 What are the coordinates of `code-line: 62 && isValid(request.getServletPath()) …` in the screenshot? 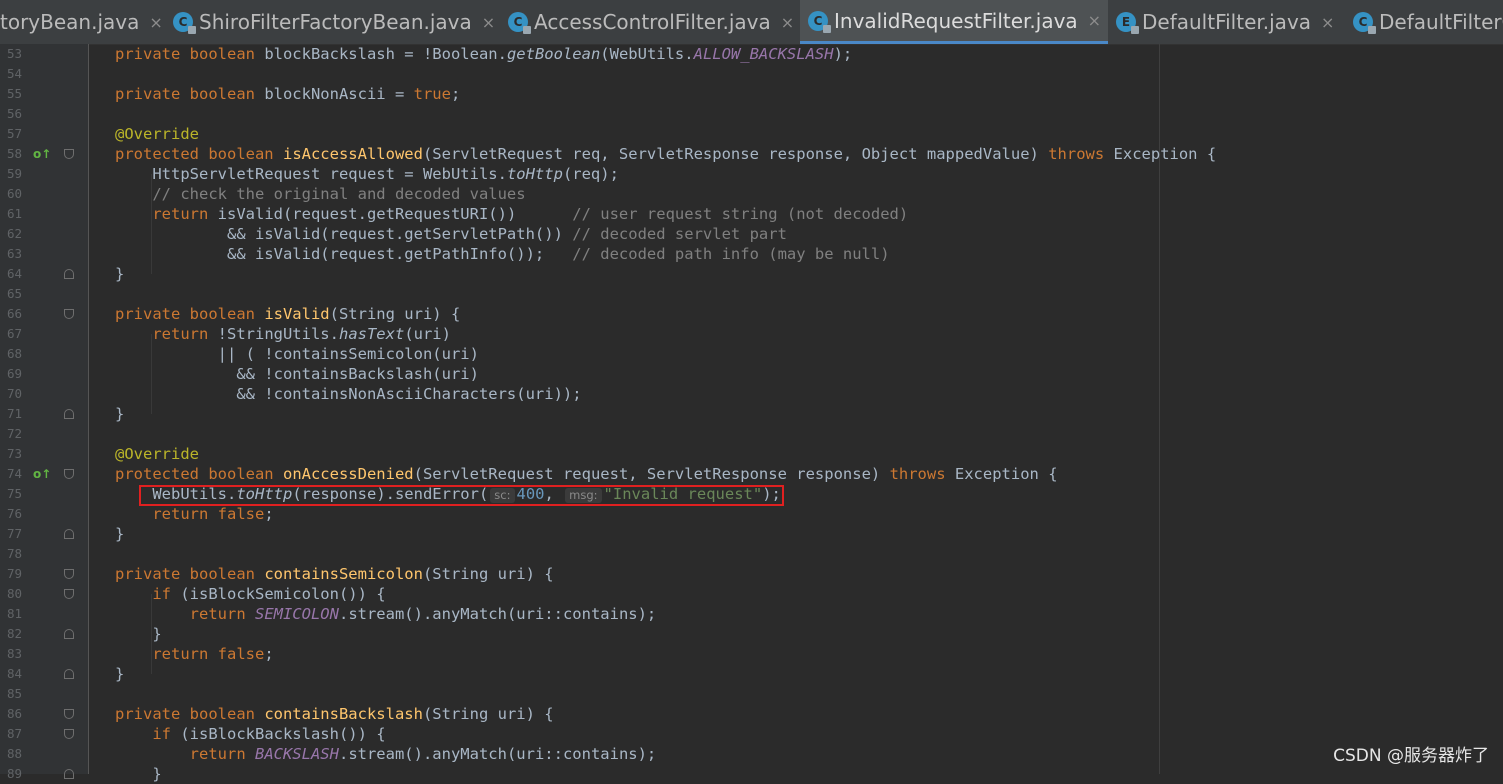 It's located at (751, 234).